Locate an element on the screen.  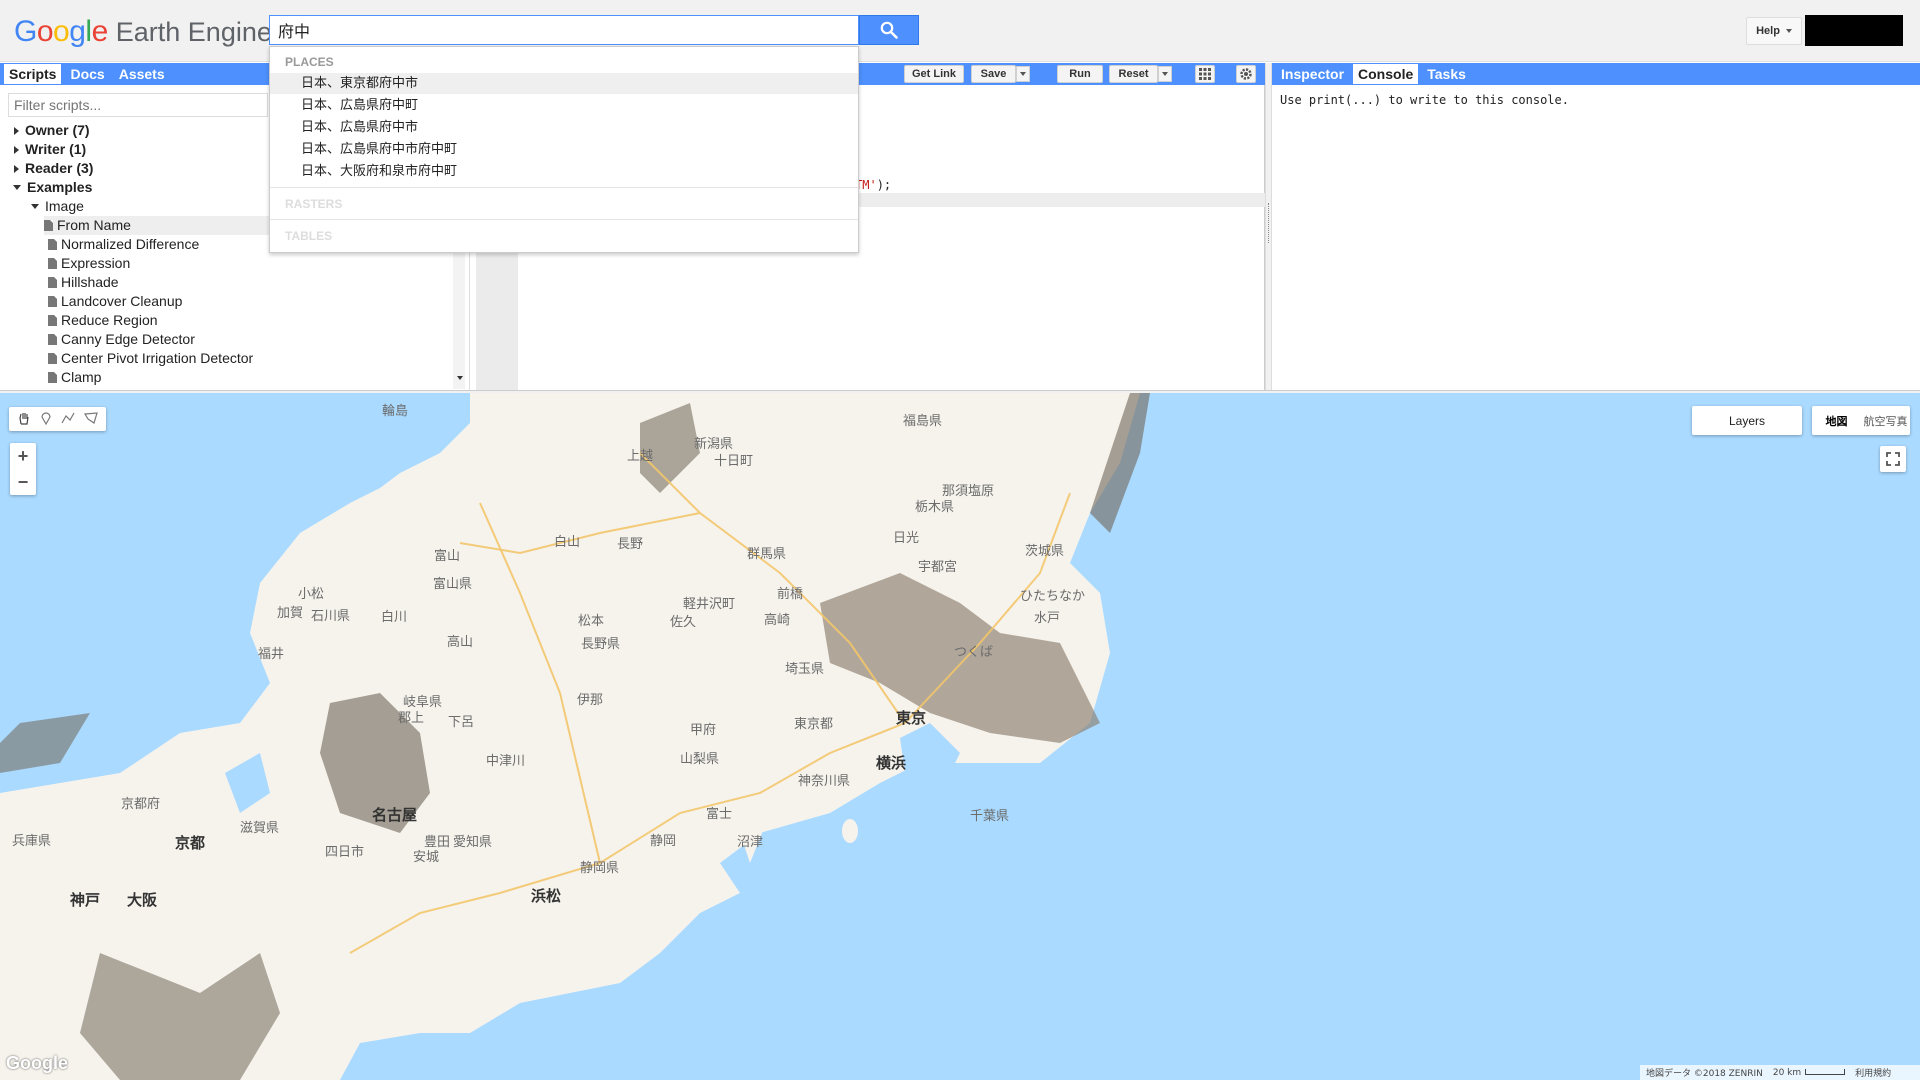
earth-engine-logo: Google Earth Engine is located at coordinates (143, 32).